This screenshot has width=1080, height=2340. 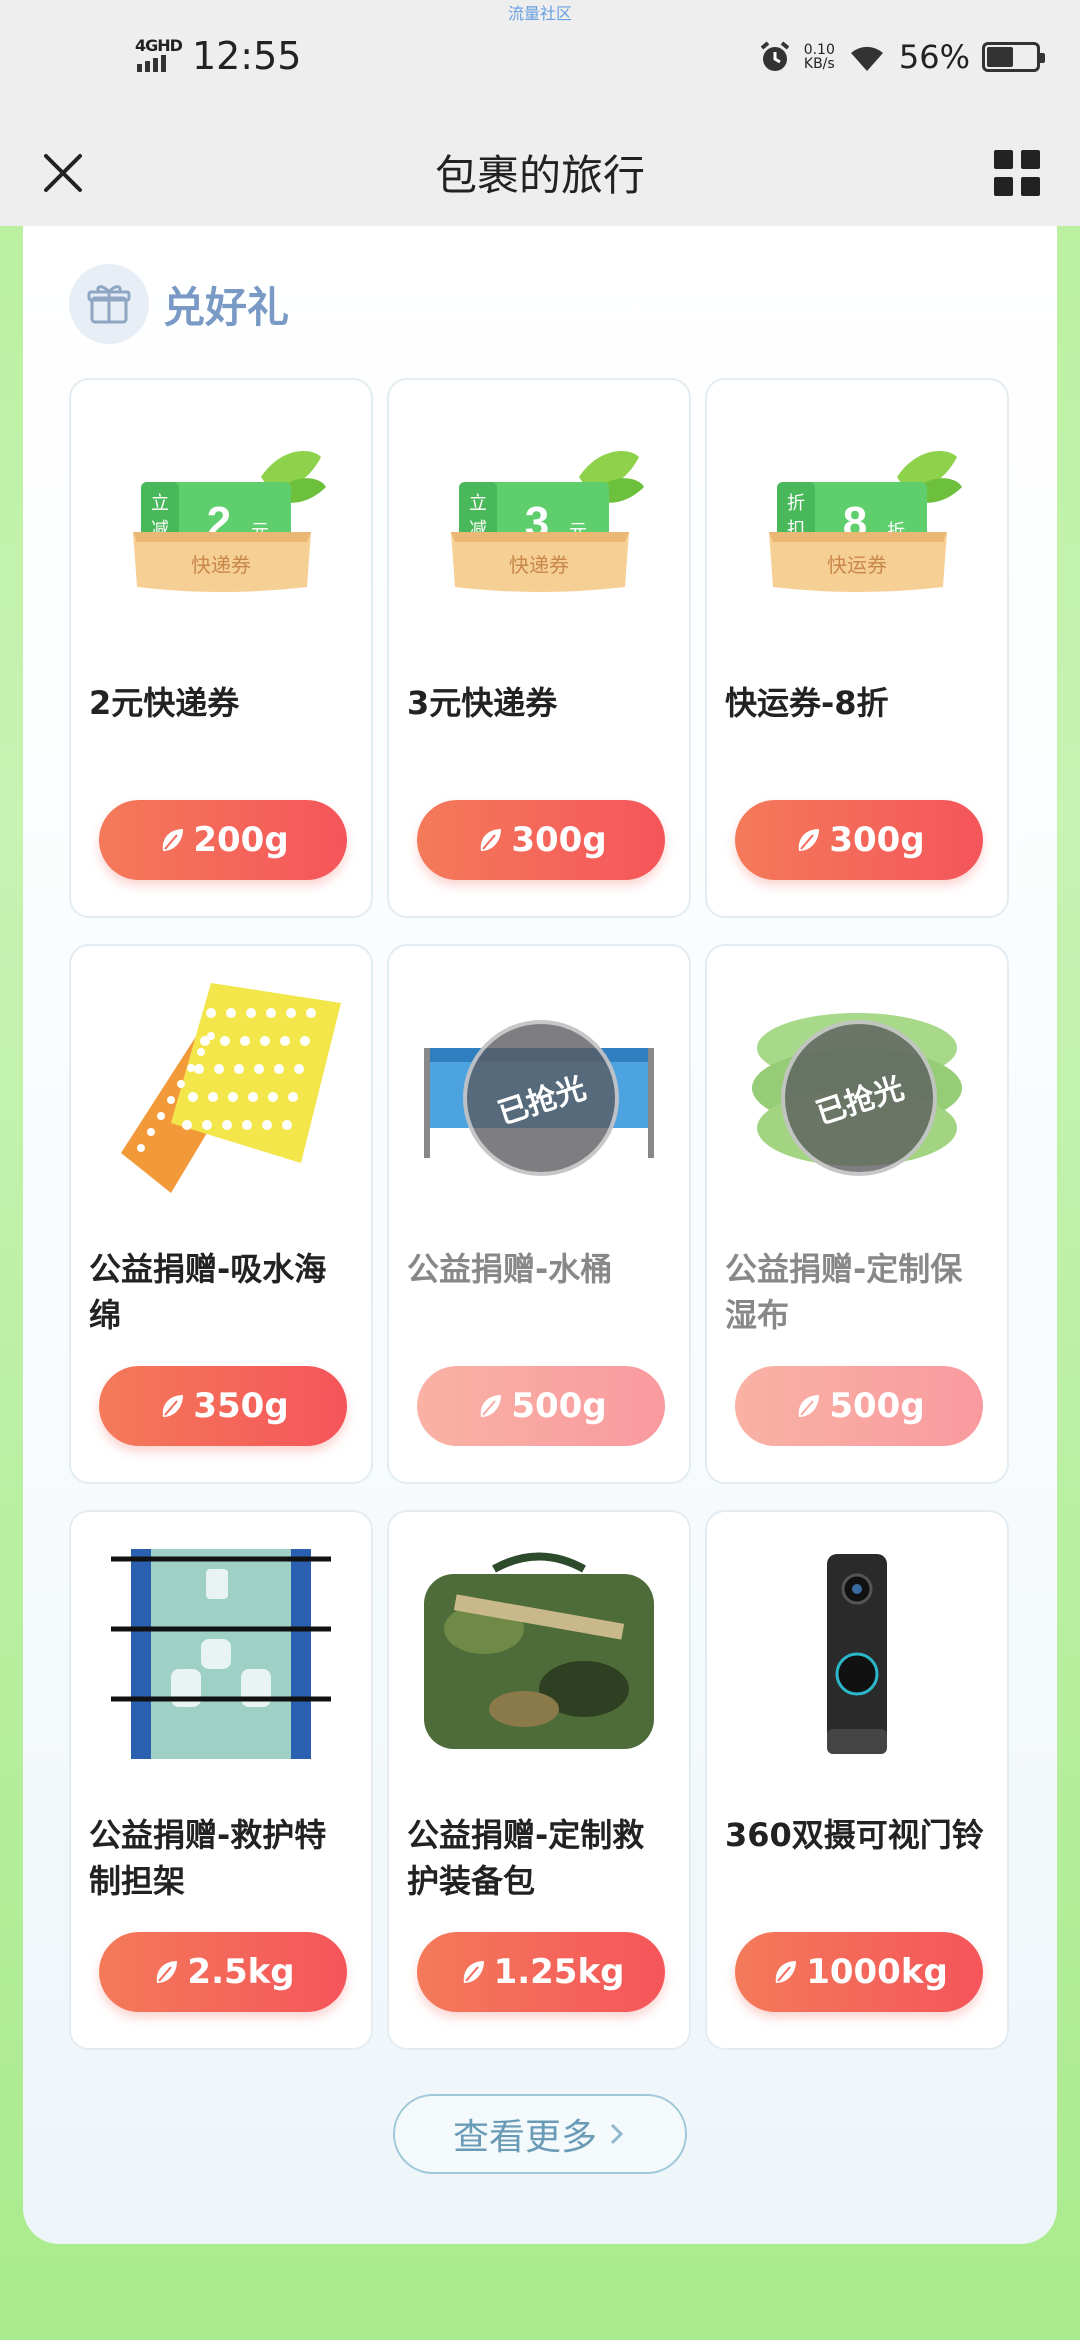 What do you see at coordinates (221, 522) in the screenshot?
I see `reward-image: 立 减 2 元 快递券` at bounding box center [221, 522].